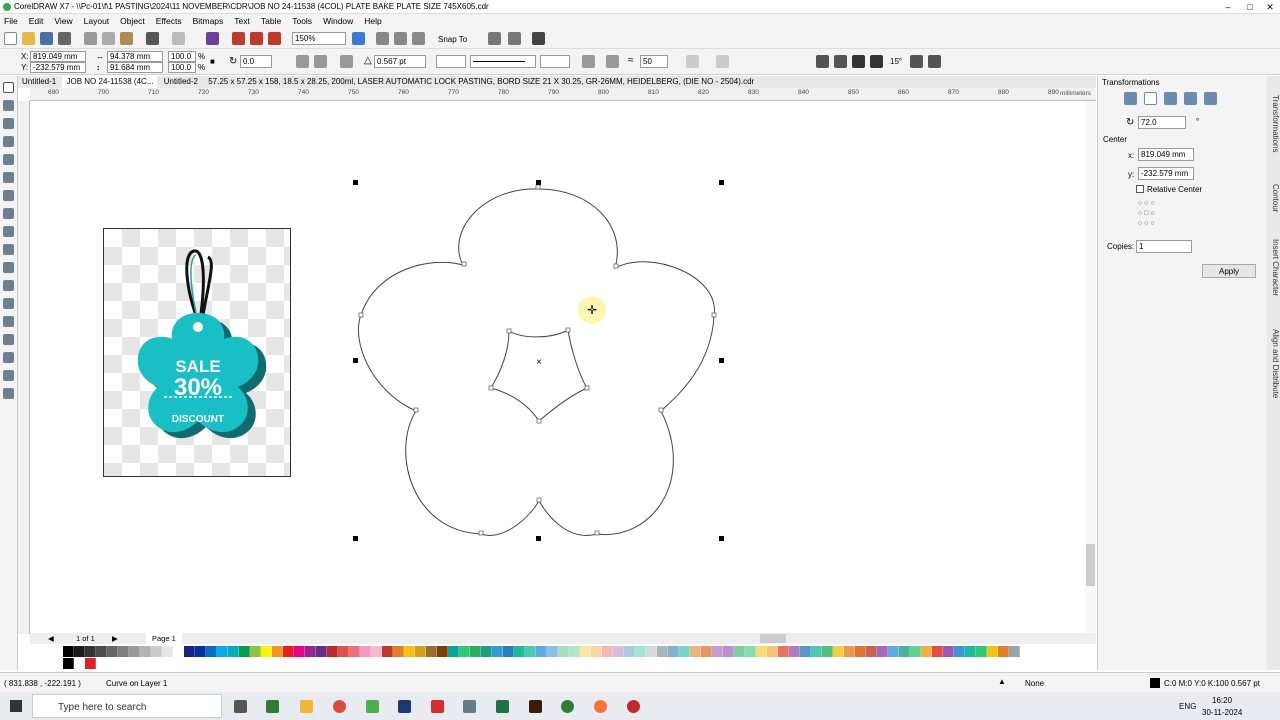 This screenshot has width=1280, height=720. What do you see at coordinates (1273, 364) in the screenshot?
I see `docker-tab-align-and-distribute: Align and Distribute` at bounding box center [1273, 364].